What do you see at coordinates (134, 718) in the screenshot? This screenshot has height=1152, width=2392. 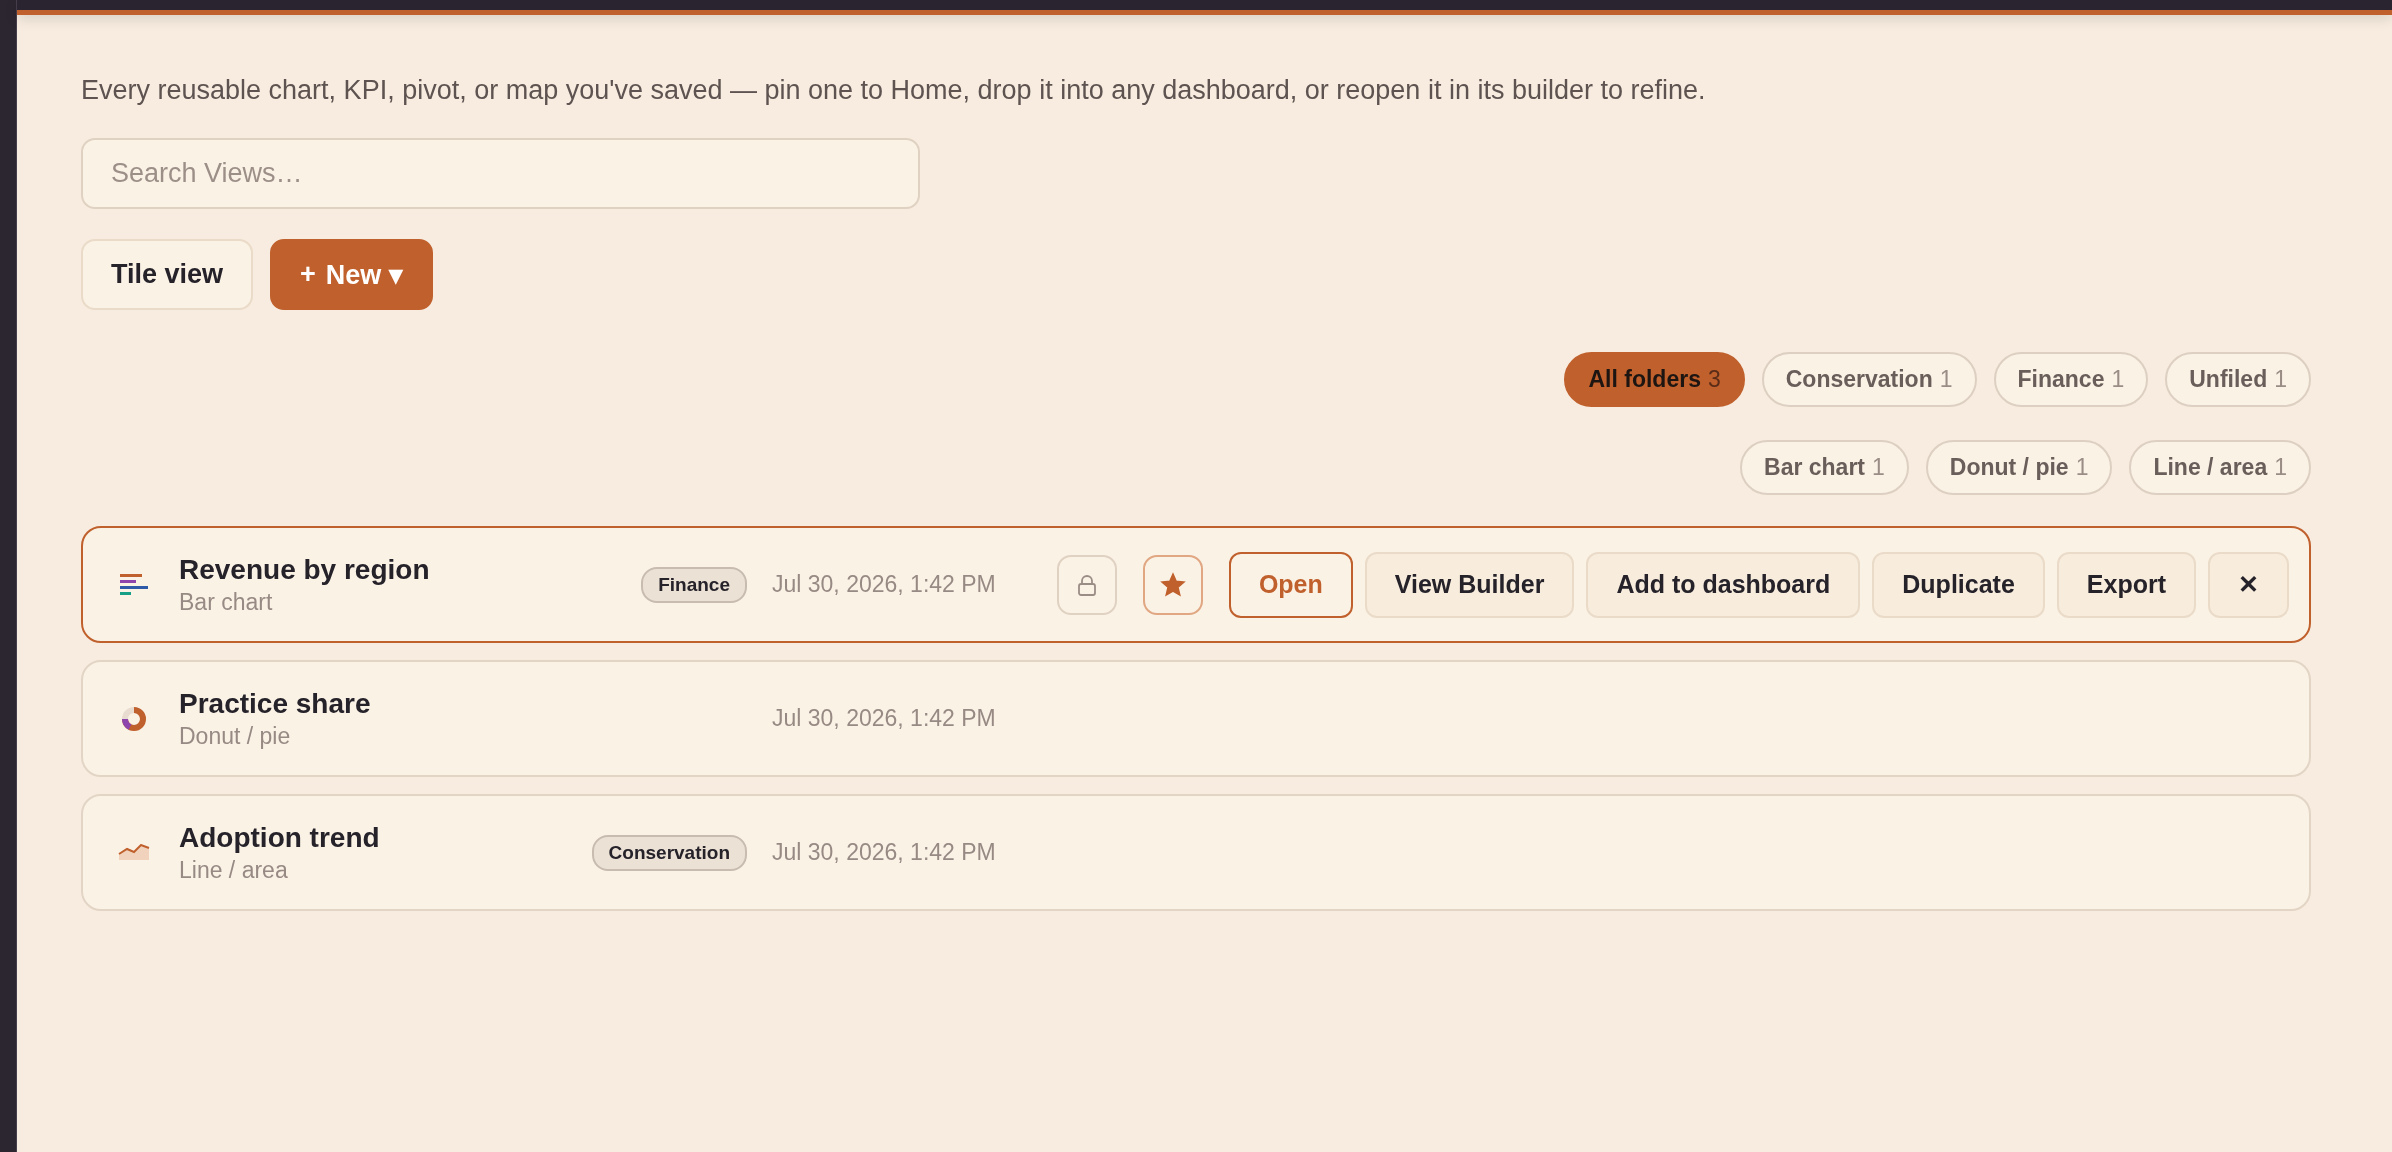 I see `donut-chart-icon` at bounding box center [134, 718].